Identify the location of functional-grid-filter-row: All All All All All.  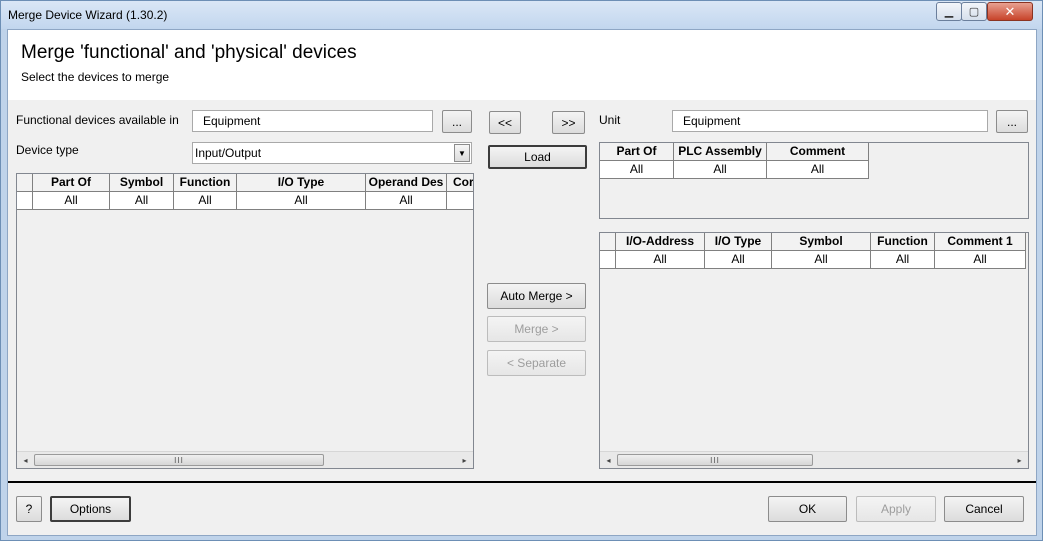
(245, 201).